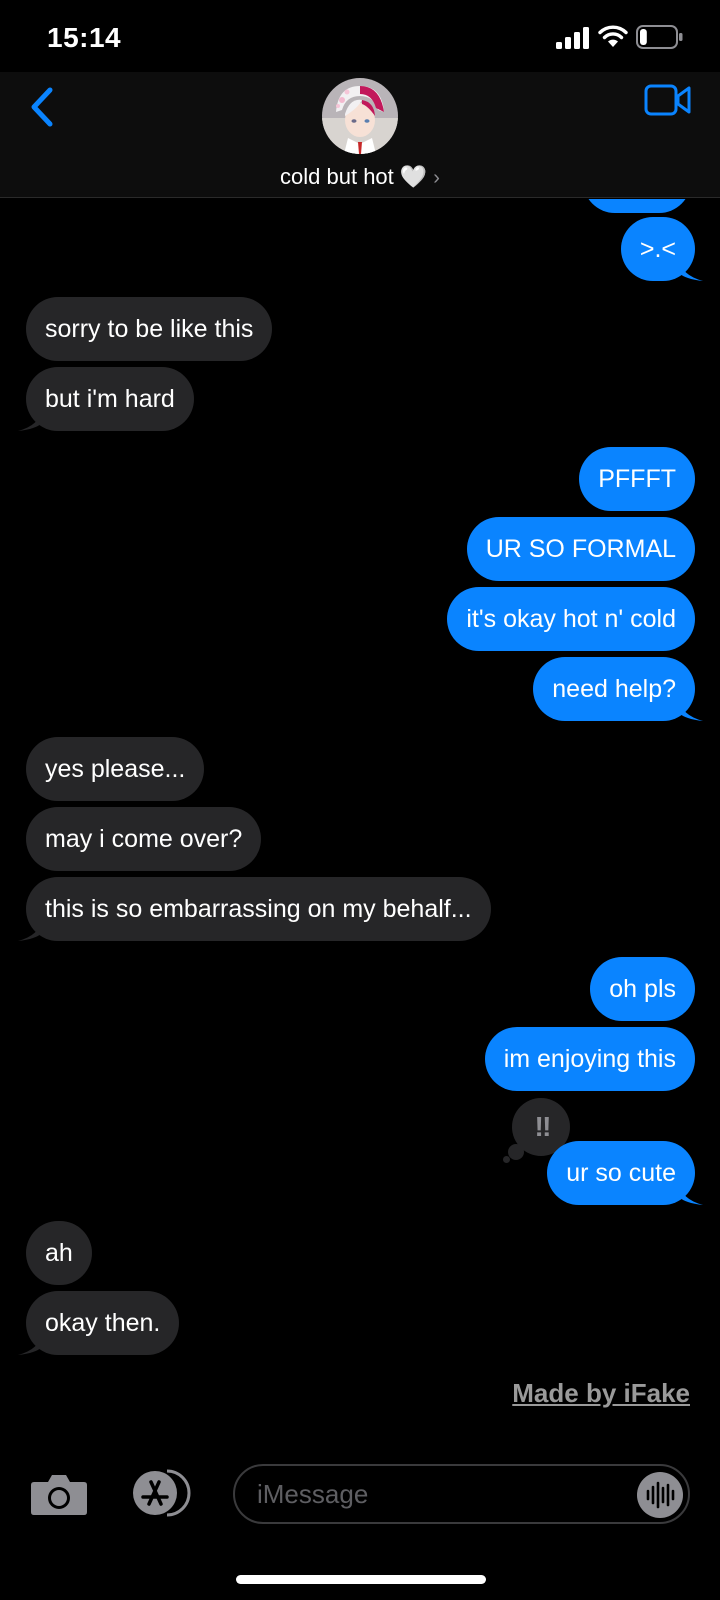  I want to click on message-text: ur so cute, so click(621, 1173).